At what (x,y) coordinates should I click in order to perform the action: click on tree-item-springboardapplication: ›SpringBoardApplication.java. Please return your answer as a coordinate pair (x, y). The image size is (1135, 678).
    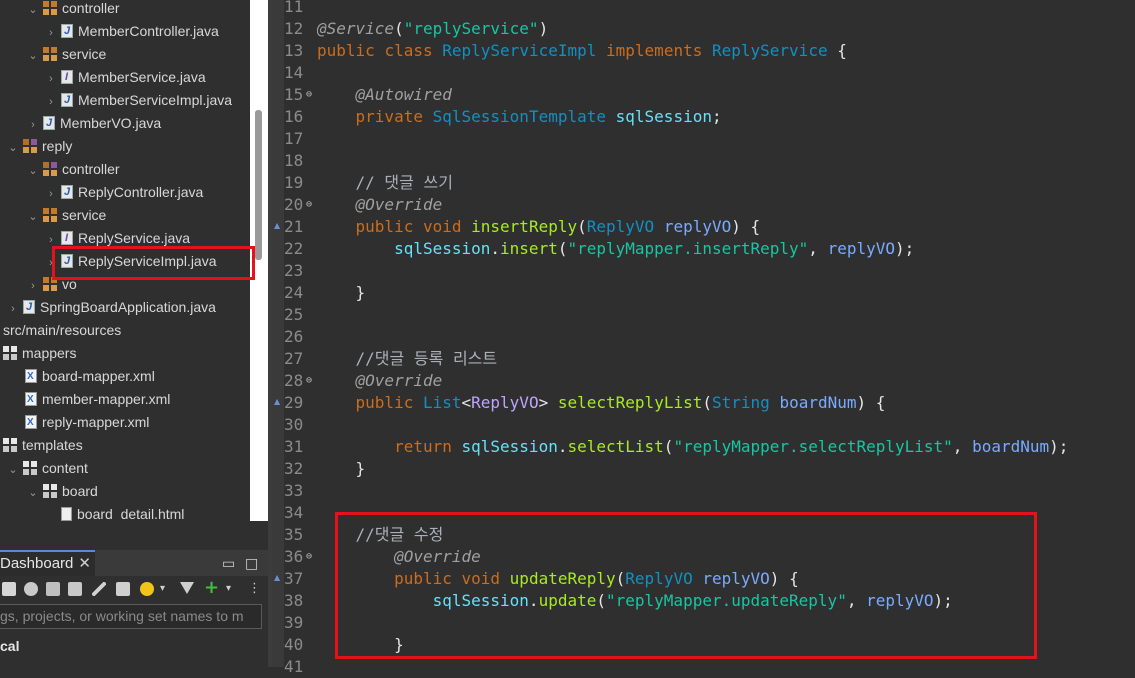
    Looking at the image, I should click on (111, 307).